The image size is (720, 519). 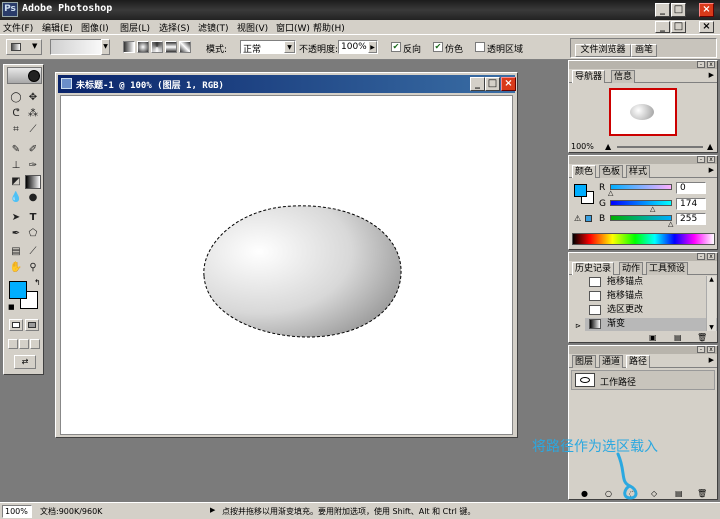 What do you see at coordinates (608, 146) in the screenshot?
I see `zoom-out-icon: ▲` at bounding box center [608, 146].